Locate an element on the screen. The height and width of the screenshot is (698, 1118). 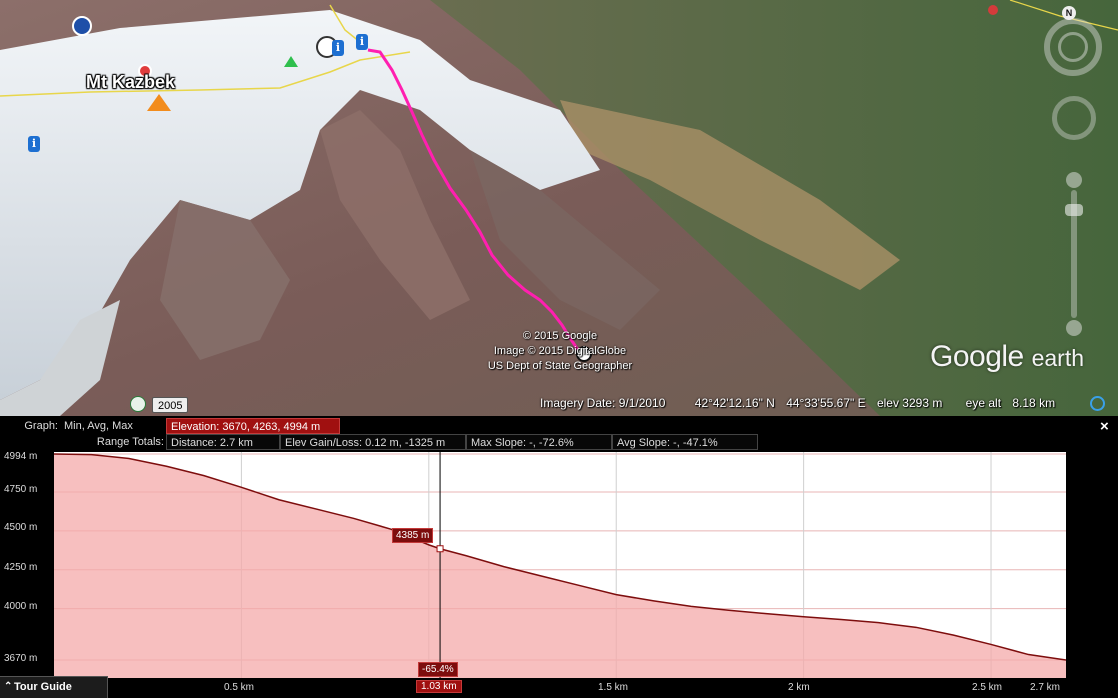
google-earth-logo: Google earth is located at coordinates (1007, 357).